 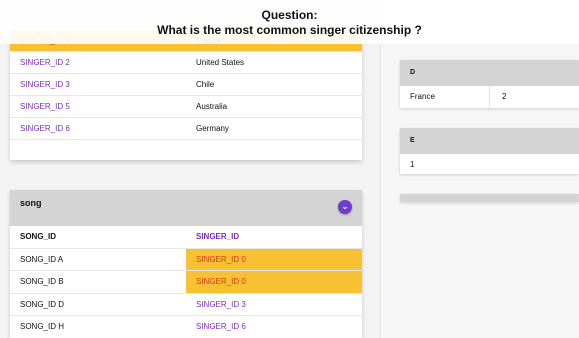 I want to click on result-card-title: E, so click(x=489, y=141).